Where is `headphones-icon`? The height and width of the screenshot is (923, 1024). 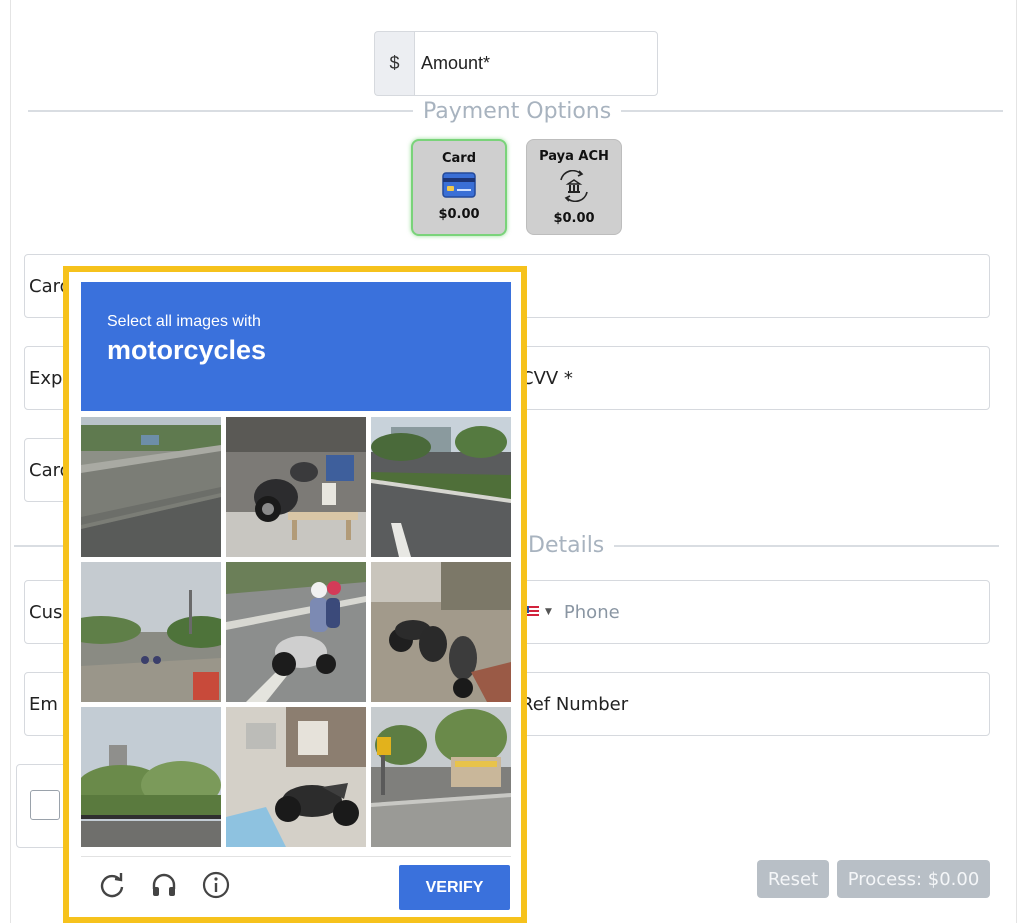 headphones-icon is located at coordinates (164, 885).